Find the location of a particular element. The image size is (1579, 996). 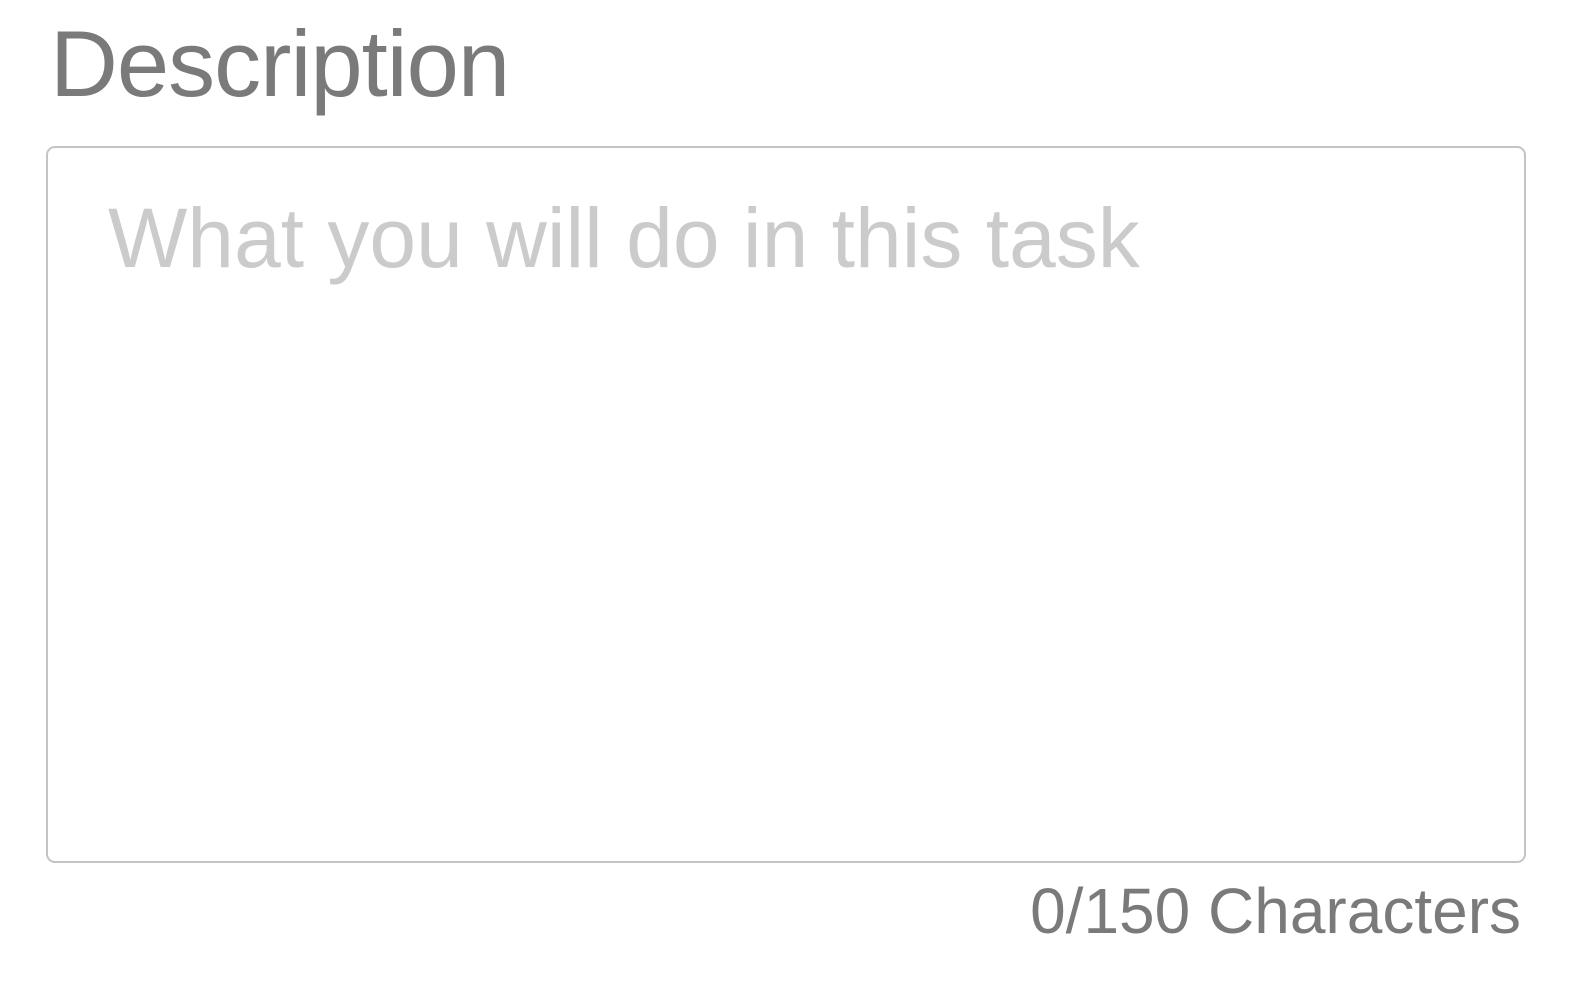

description-label: Description is located at coordinates (280, 63).